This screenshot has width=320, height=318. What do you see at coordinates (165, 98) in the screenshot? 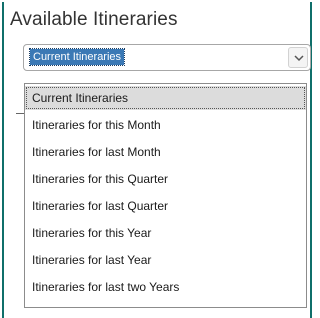
I see `option-current-itineraries: Current Itineraries` at bounding box center [165, 98].